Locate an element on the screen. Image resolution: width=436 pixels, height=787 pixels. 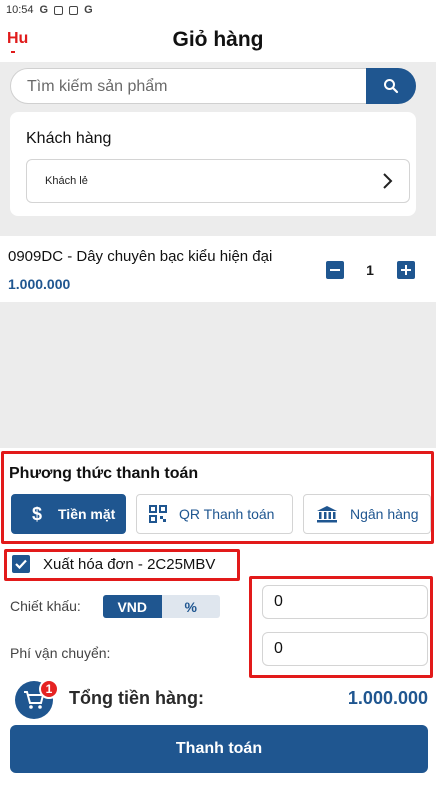
invoice-checkbox is located at coordinates (21, 564).